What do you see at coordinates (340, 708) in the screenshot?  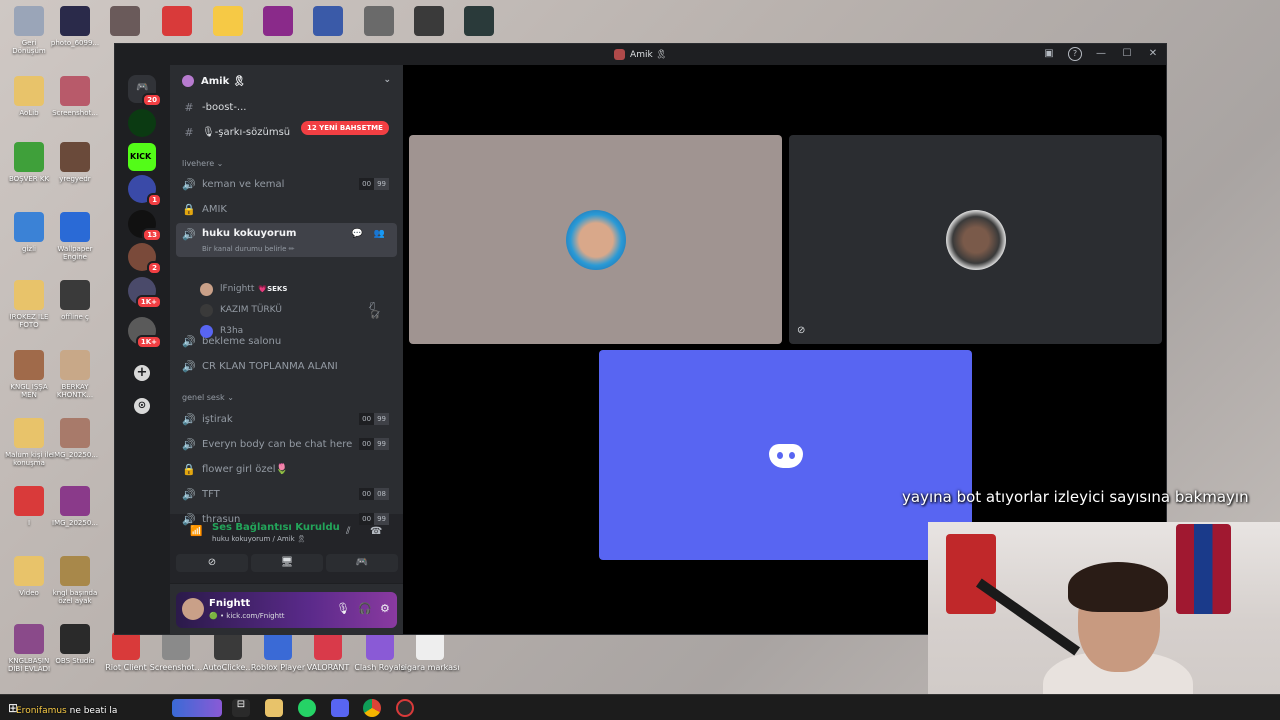 I see `discord-taskbar-icon` at bounding box center [340, 708].